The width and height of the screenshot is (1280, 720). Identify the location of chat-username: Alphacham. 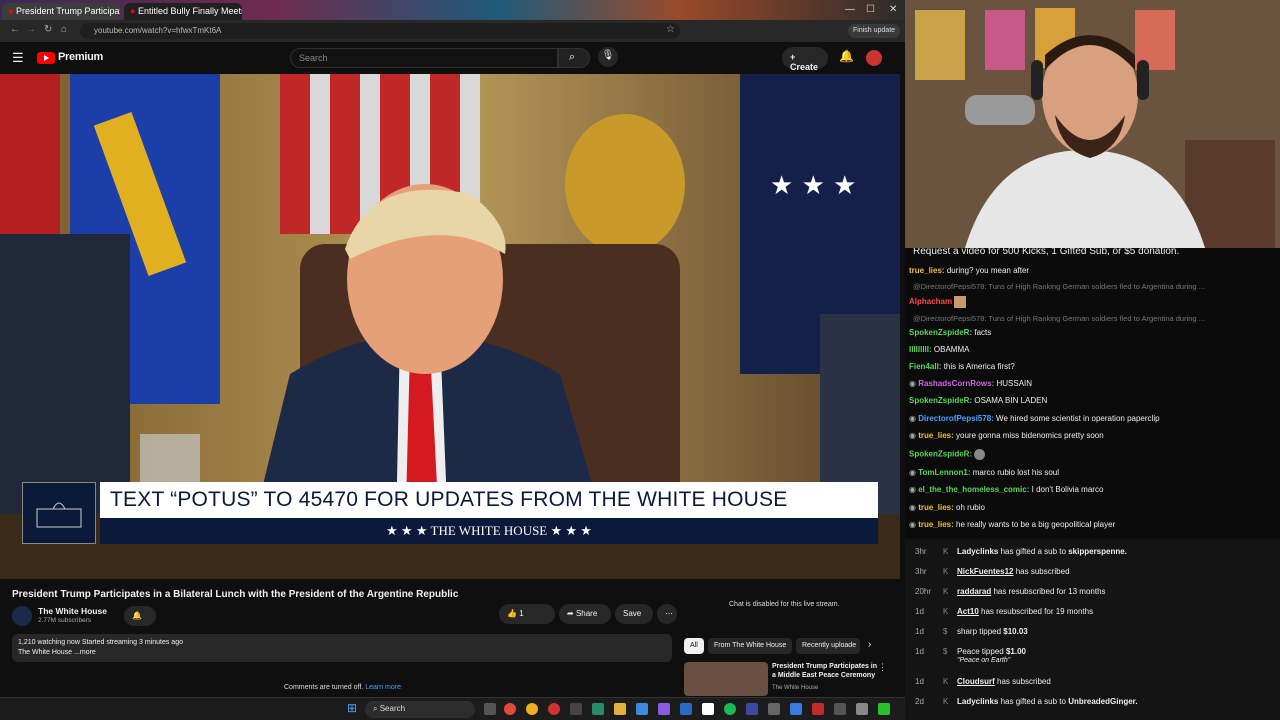
(930, 301).